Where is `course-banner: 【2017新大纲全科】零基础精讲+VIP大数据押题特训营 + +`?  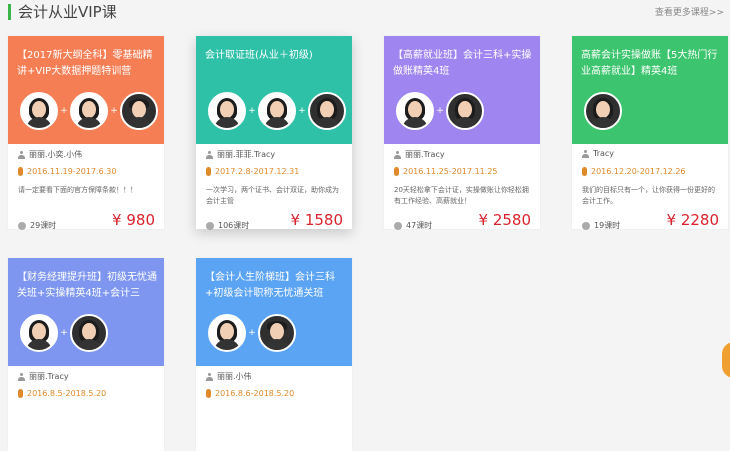 course-banner: 【2017新大纲全科】零基础精讲+VIP大数据押题特训营 + + is located at coordinates (86, 90).